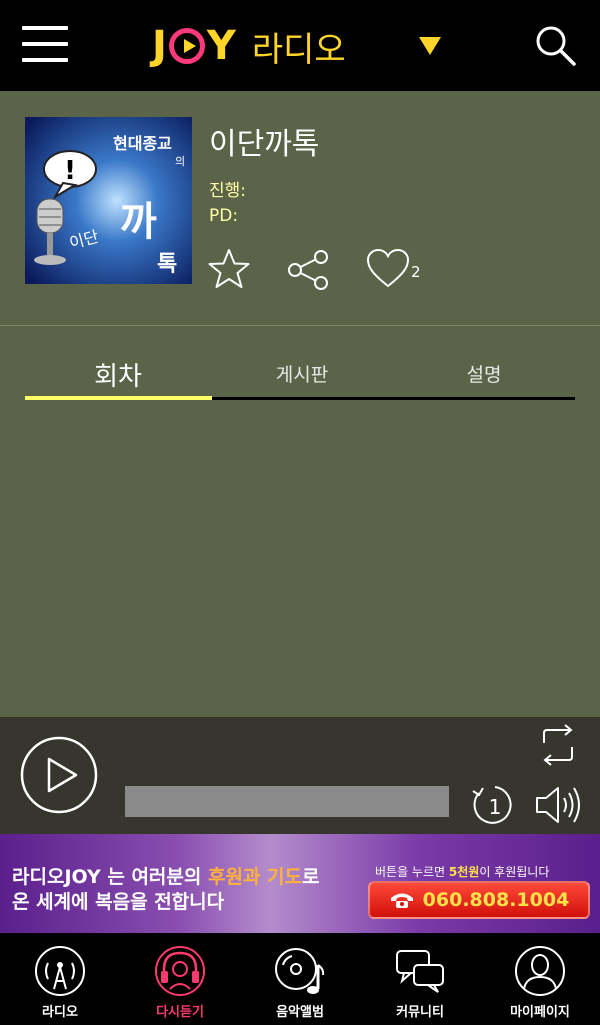 This screenshot has width=600, height=1025. Describe the element at coordinates (138, 222) in the screenshot. I see `cover-text-4: 까` at that location.